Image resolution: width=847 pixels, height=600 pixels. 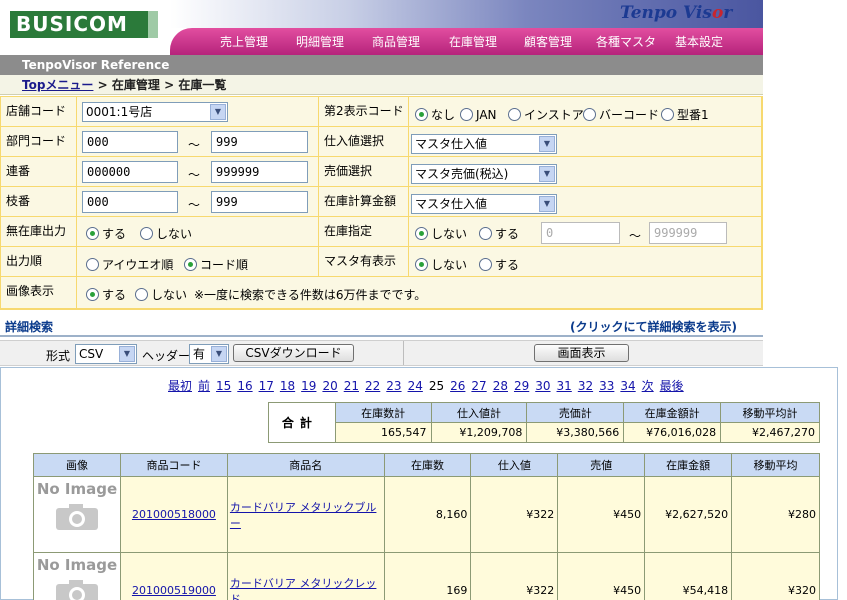 I want to click on branch-from-input: 000, so click(x=130, y=202).